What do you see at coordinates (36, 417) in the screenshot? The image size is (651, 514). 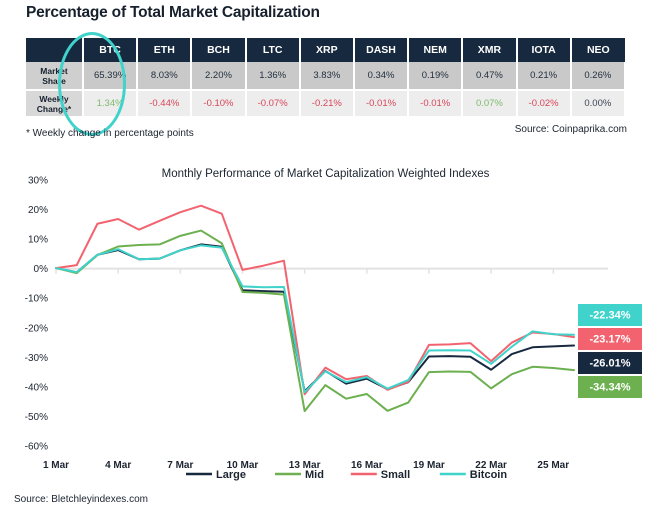 I see `y-axis-tick-label: -50%` at bounding box center [36, 417].